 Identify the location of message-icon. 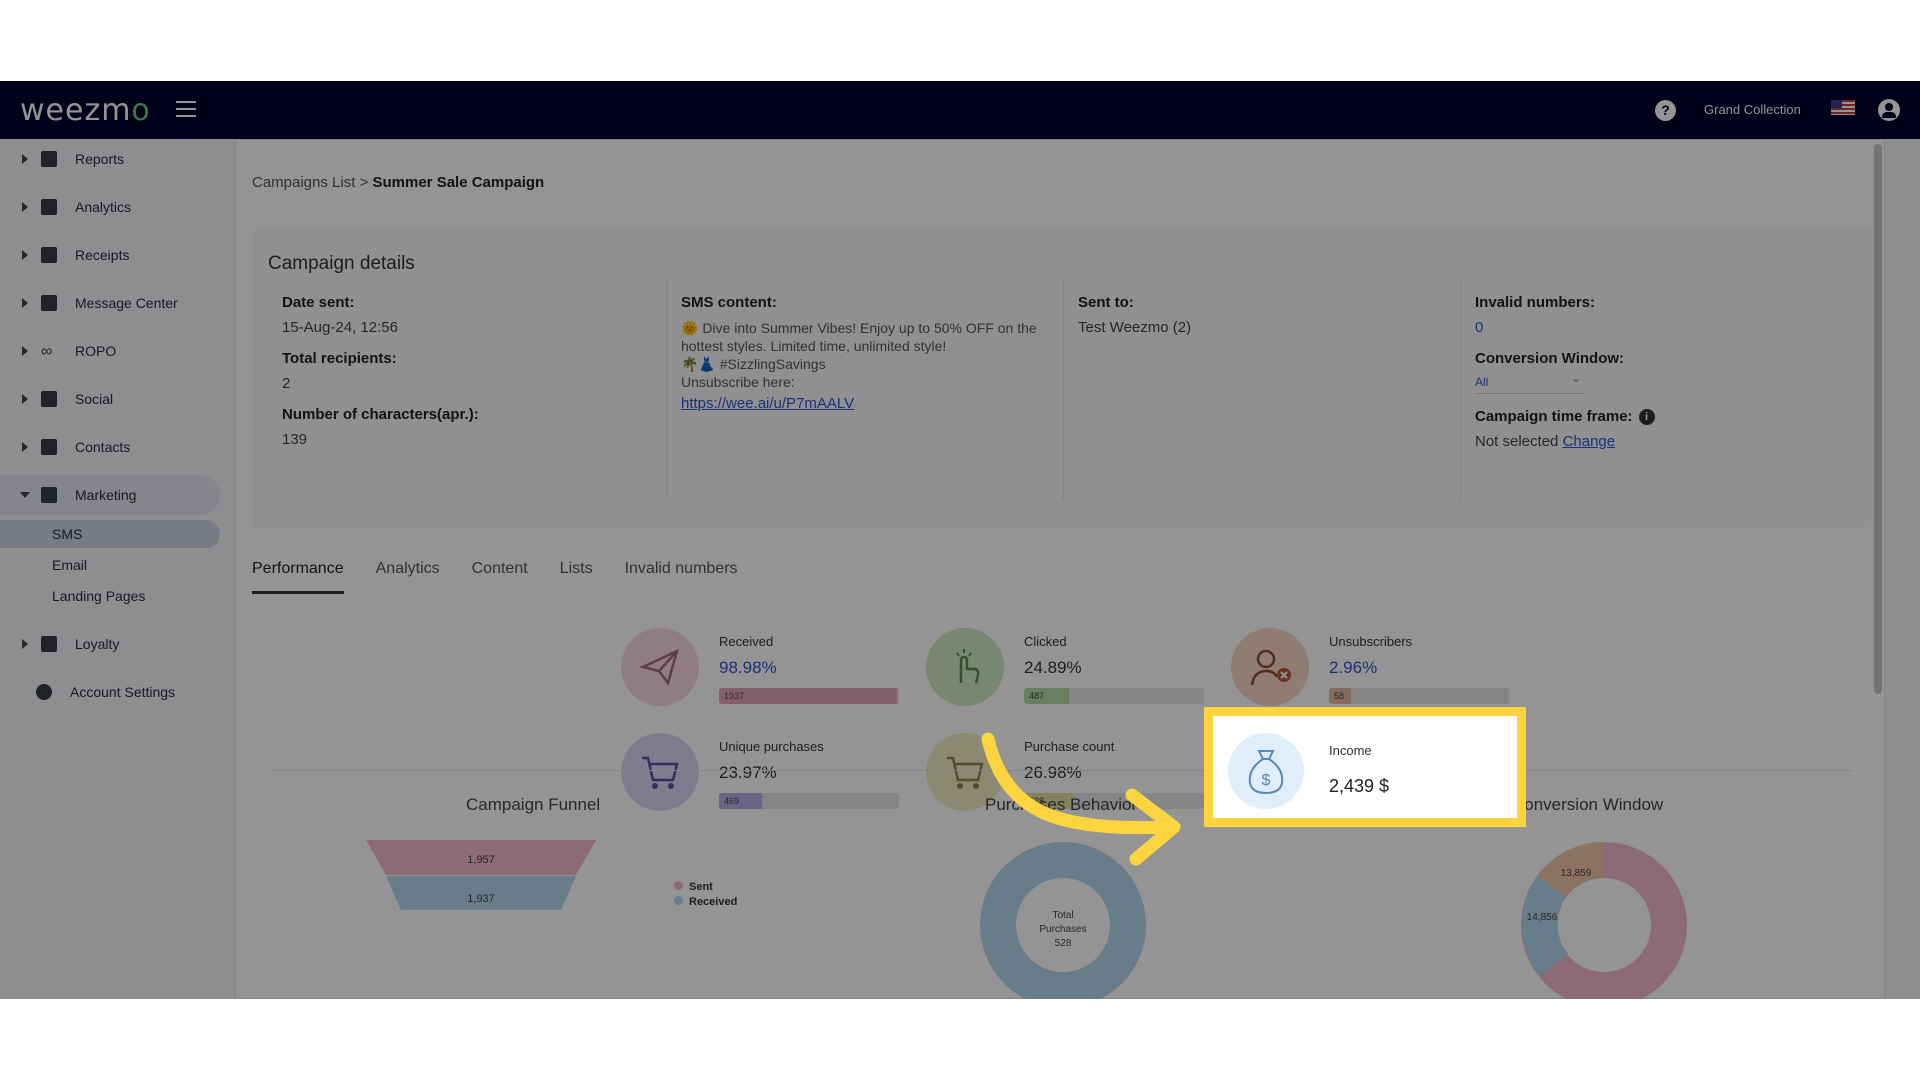
(49, 303).